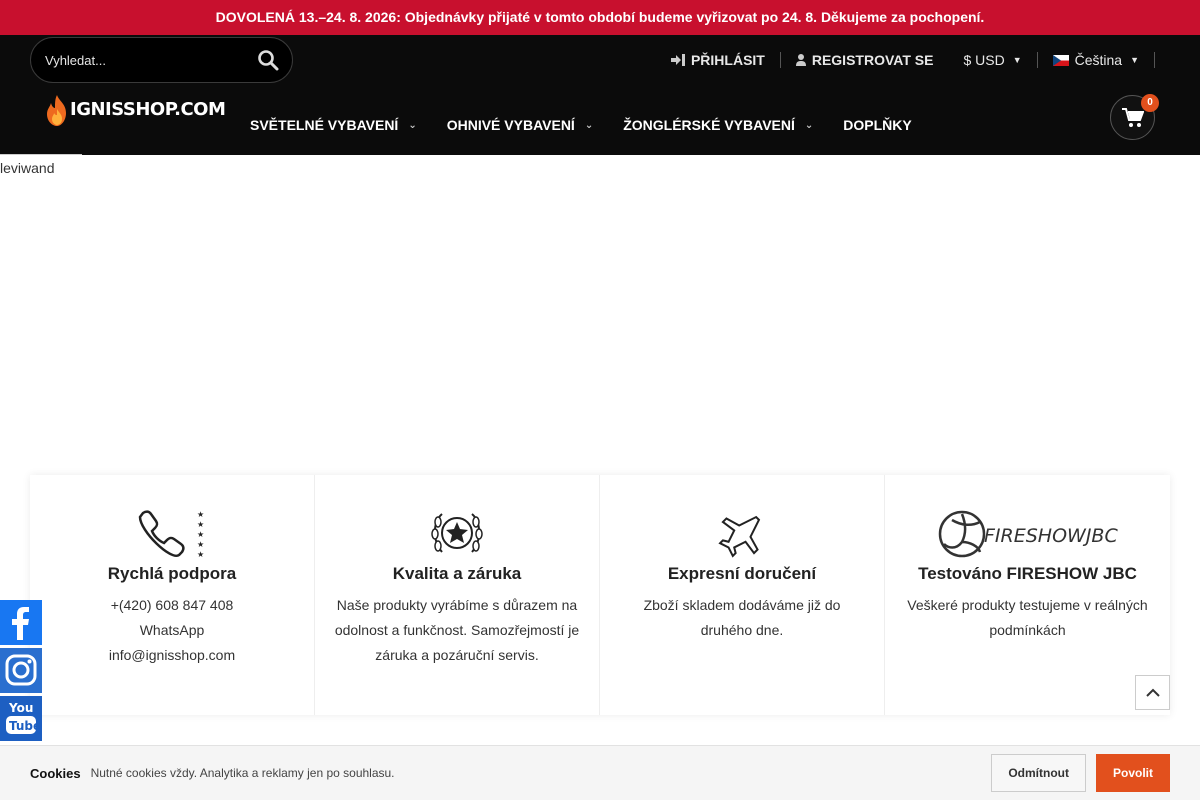  Describe the element at coordinates (739, 536) in the screenshot. I see `airplane-icon` at that location.